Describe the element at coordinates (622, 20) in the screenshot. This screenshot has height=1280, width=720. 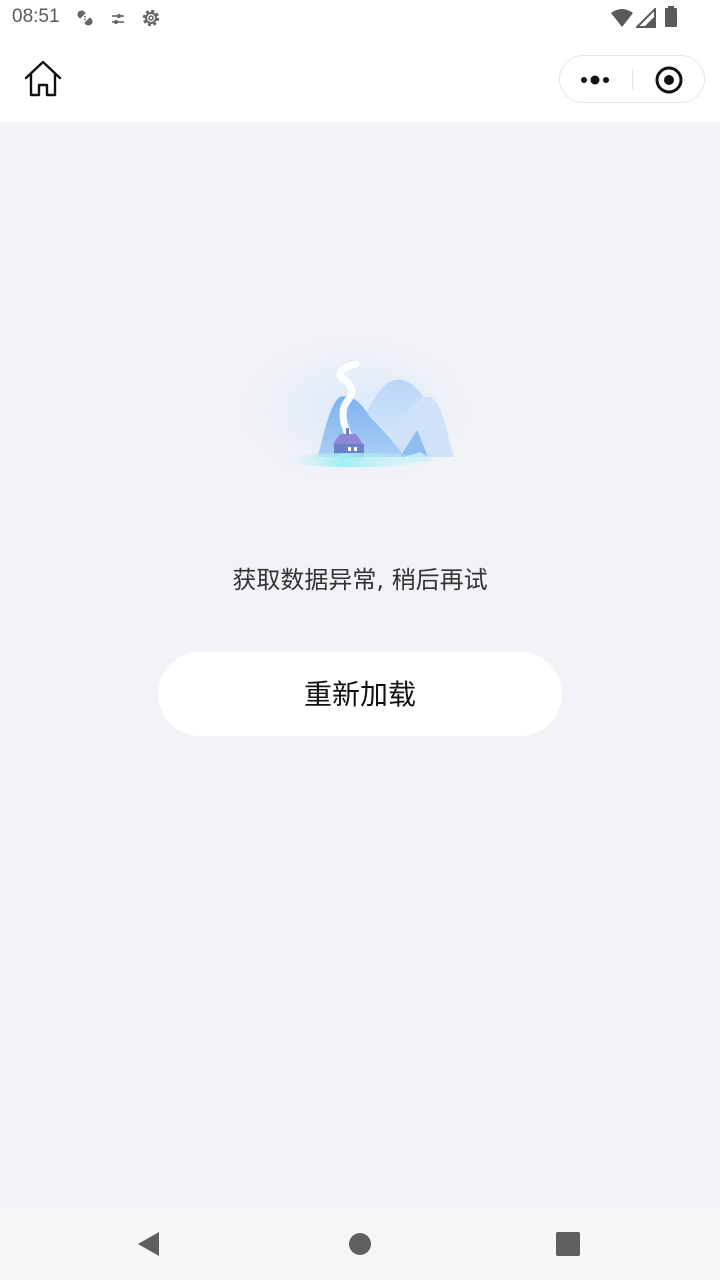
I see `wifi-icon` at that location.